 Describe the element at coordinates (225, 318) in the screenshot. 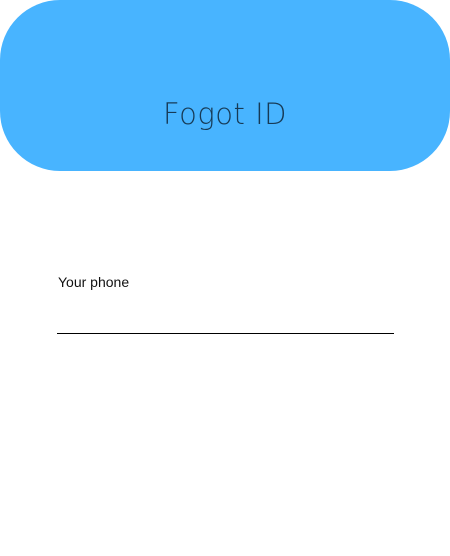

I see `phone-input` at that location.